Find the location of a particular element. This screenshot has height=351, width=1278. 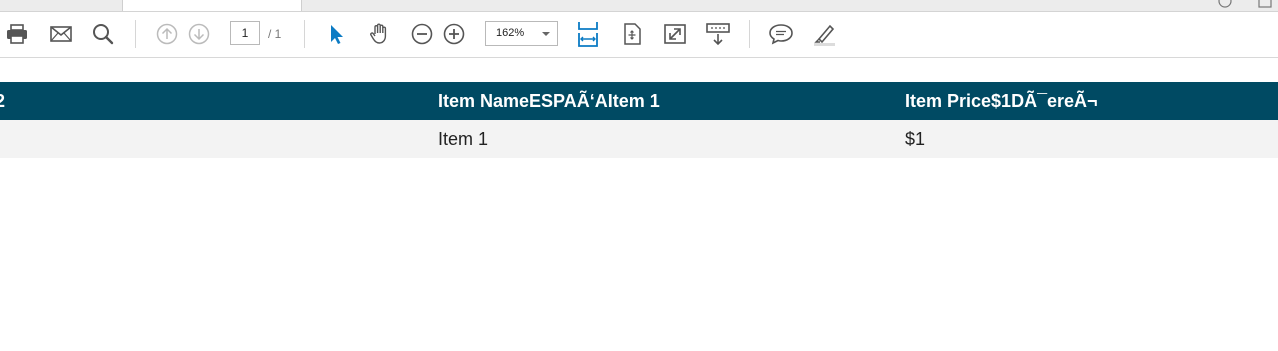

table-header-cell: Item Price$1DÃ¯ereÃ¬ is located at coordinates (1001, 101).